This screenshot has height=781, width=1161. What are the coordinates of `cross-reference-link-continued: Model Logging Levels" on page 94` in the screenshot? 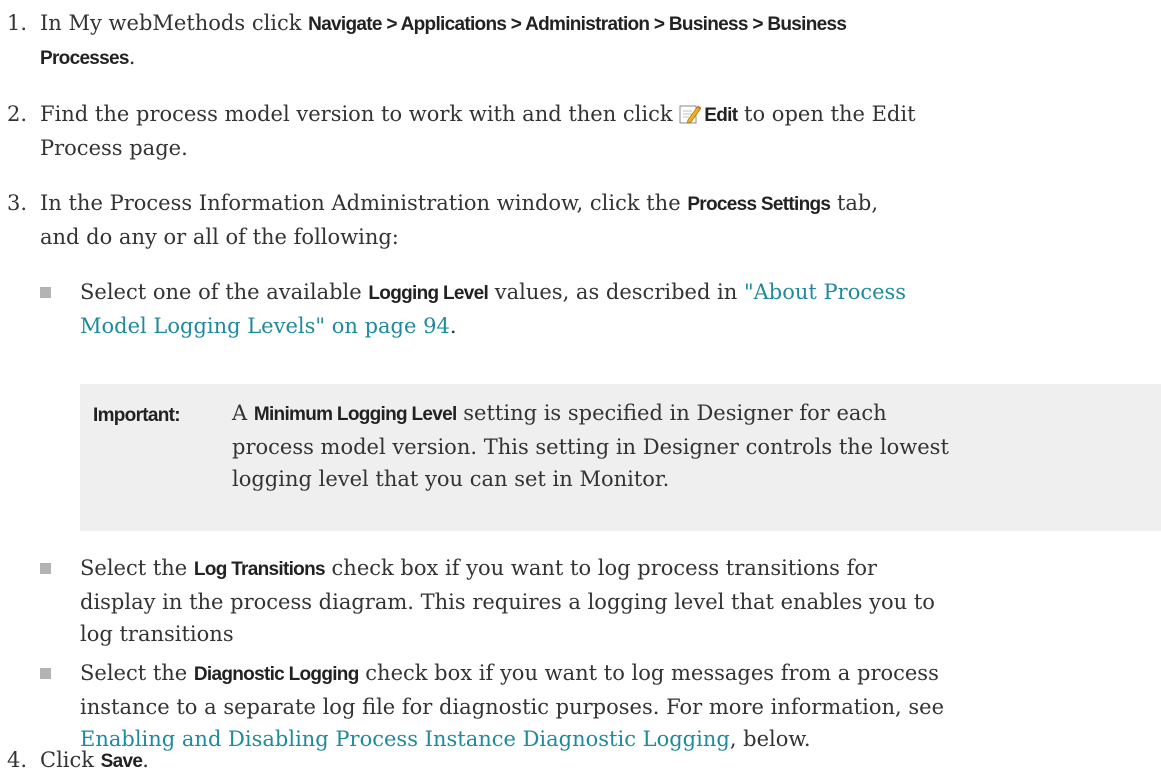 It's located at (265, 326).